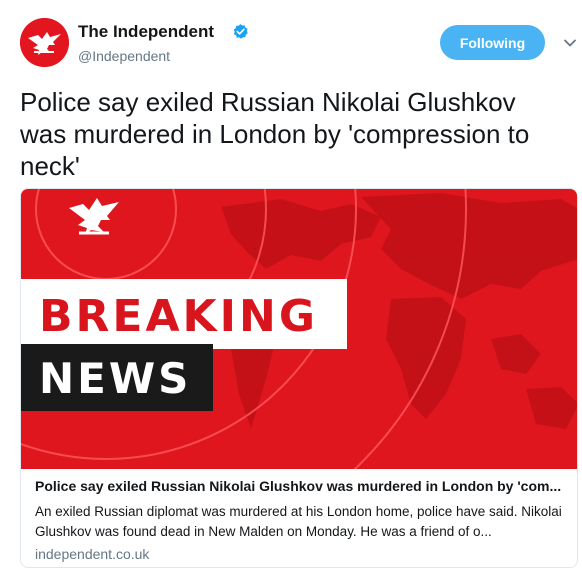 Image resolution: width=582 pixels, height=570 pixels. What do you see at coordinates (146, 32) in the screenshot?
I see `account-name: The Independent` at bounding box center [146, 32].